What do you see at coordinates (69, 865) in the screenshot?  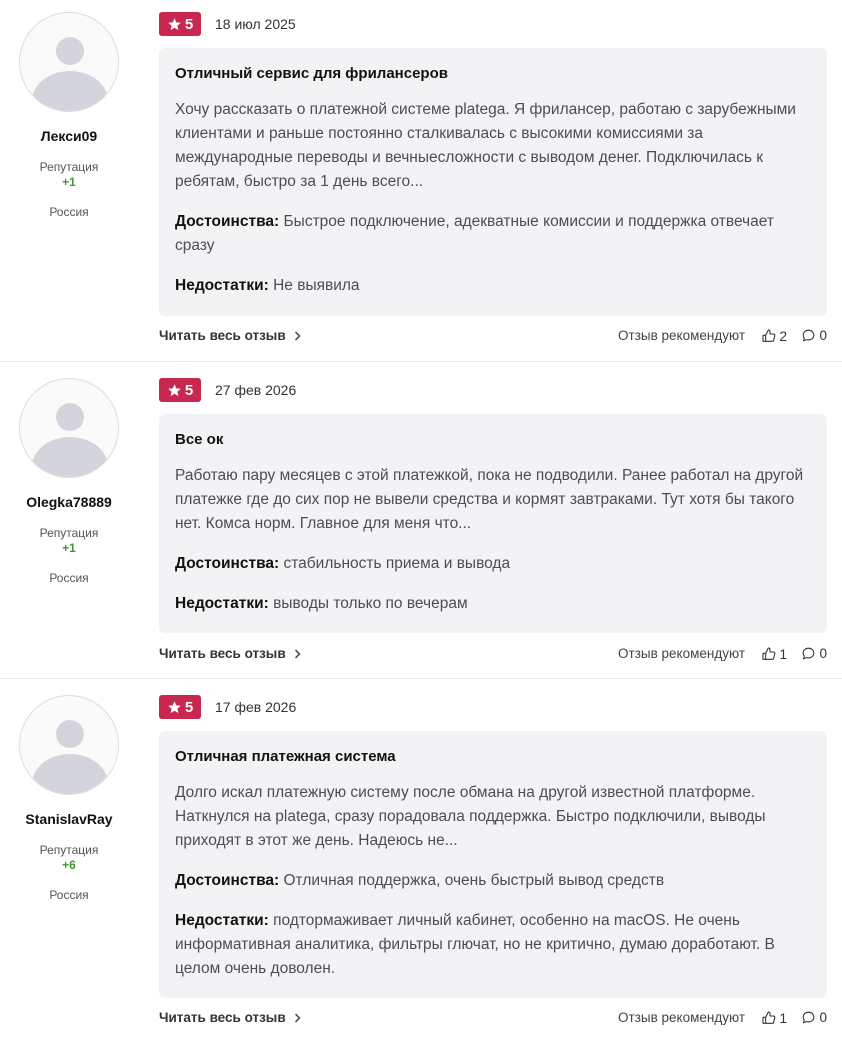 I see `reputation-value: +6` at bounding box center [69, 865].